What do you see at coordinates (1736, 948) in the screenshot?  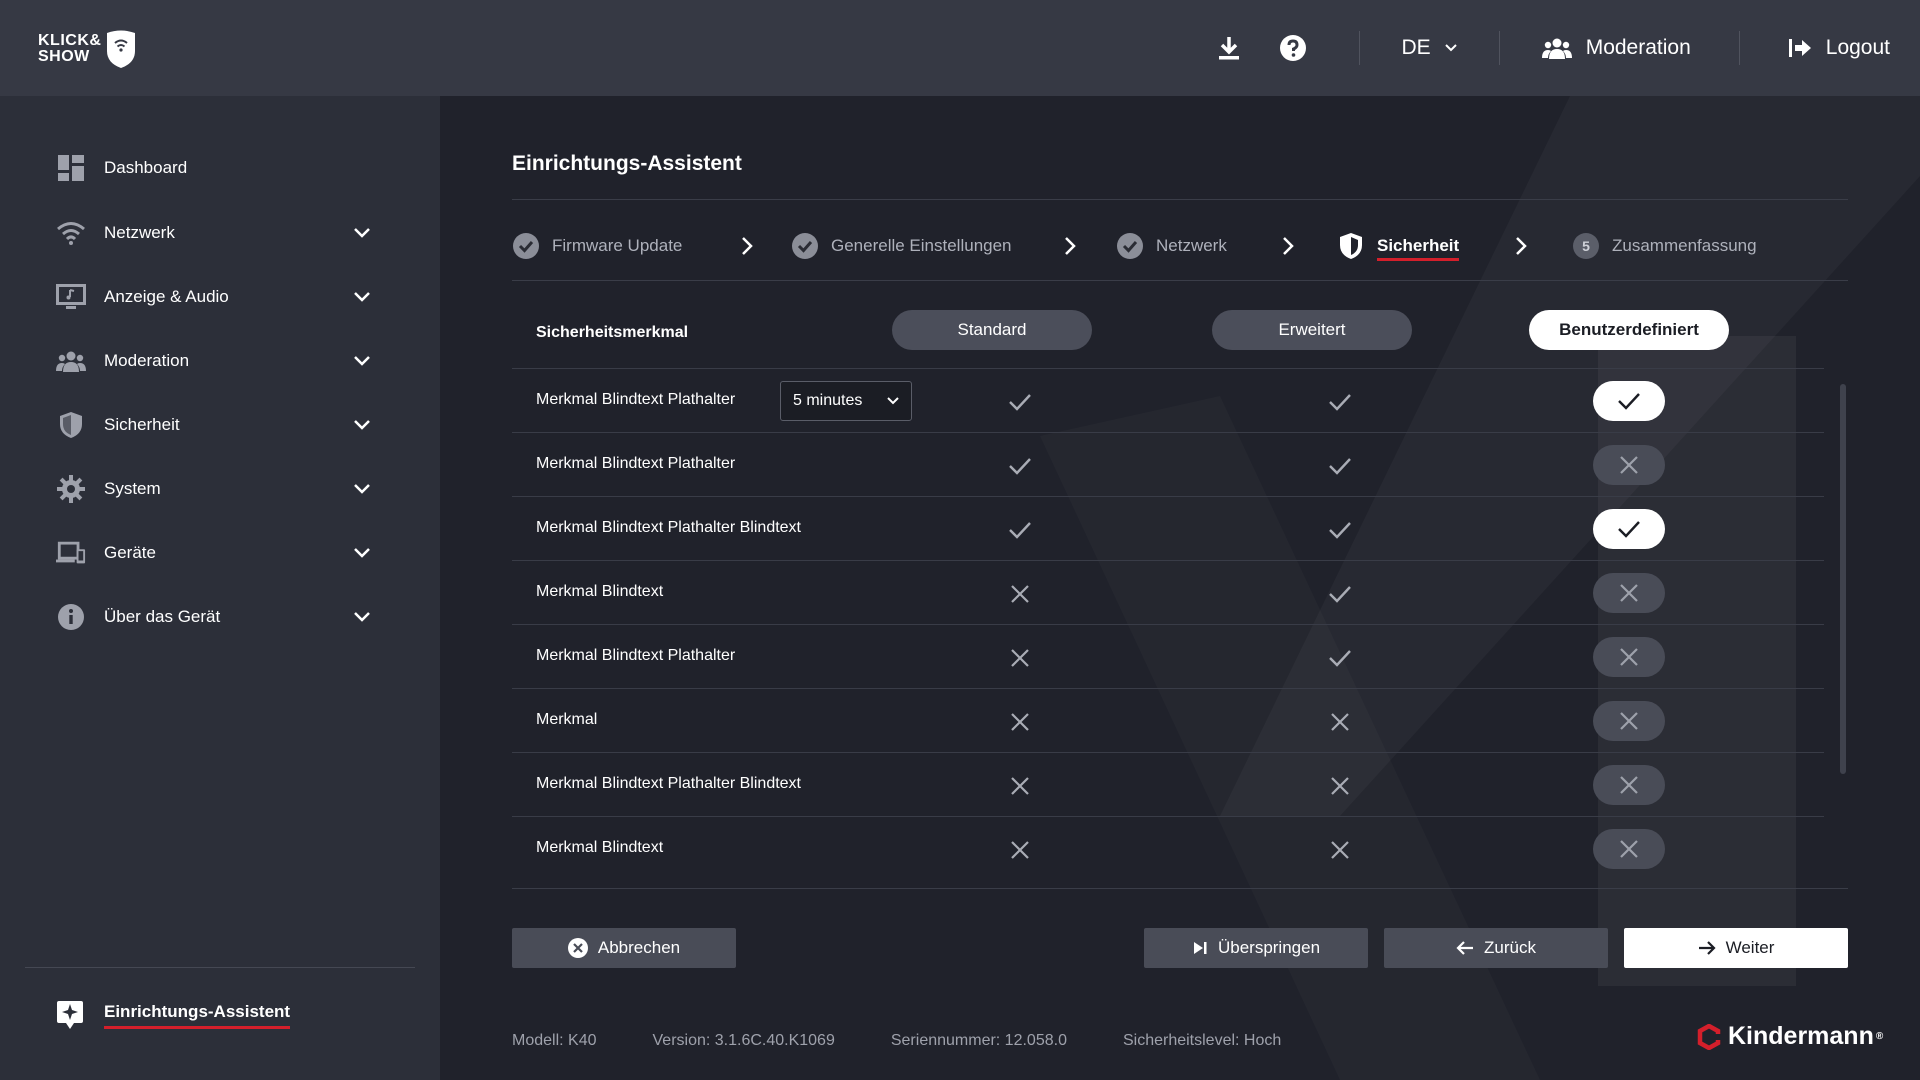 I see `next-button: Weiter` at bounding box center [1736, 948].